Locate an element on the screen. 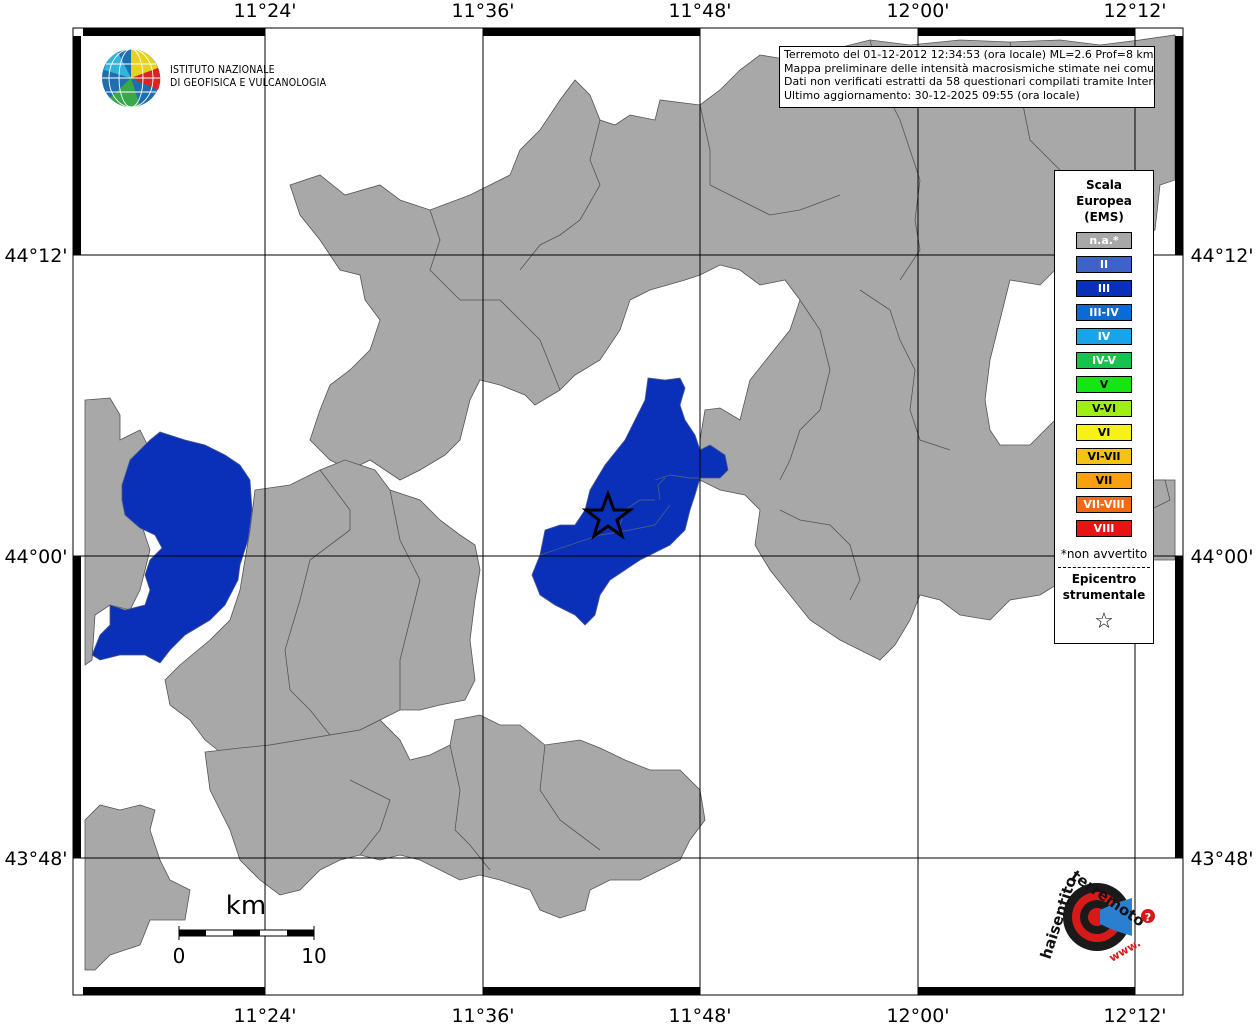 The height and width of the screenshot is (1024, 1256). legend-swatch: II is located at coordinates (1104, 264).